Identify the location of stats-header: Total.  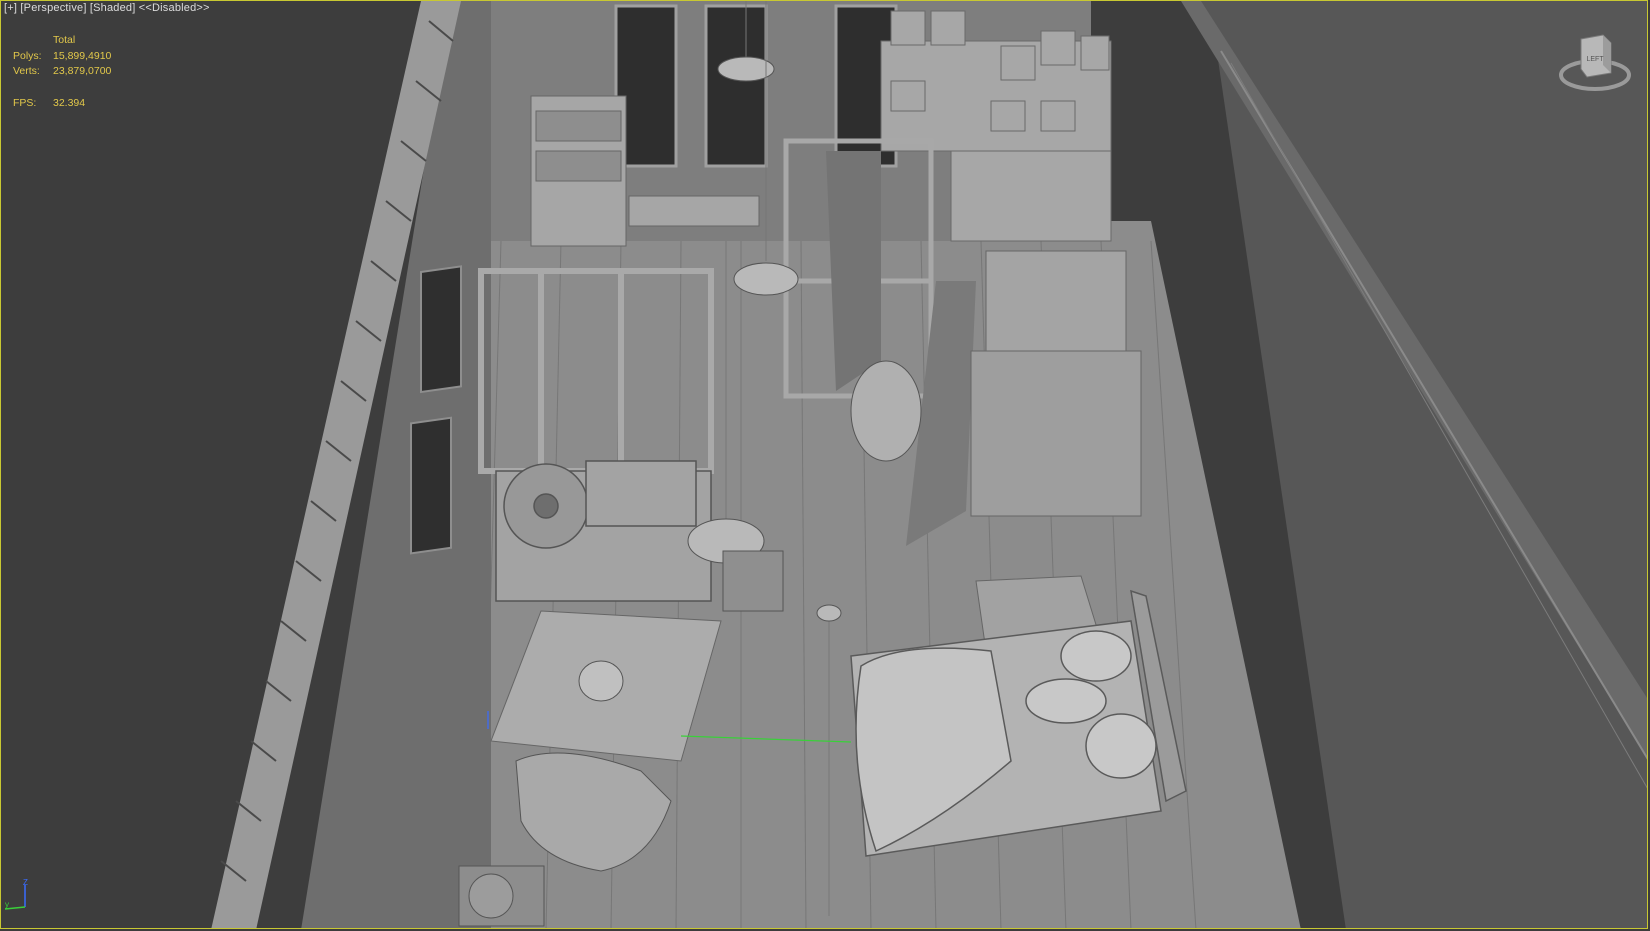
(64, 40).